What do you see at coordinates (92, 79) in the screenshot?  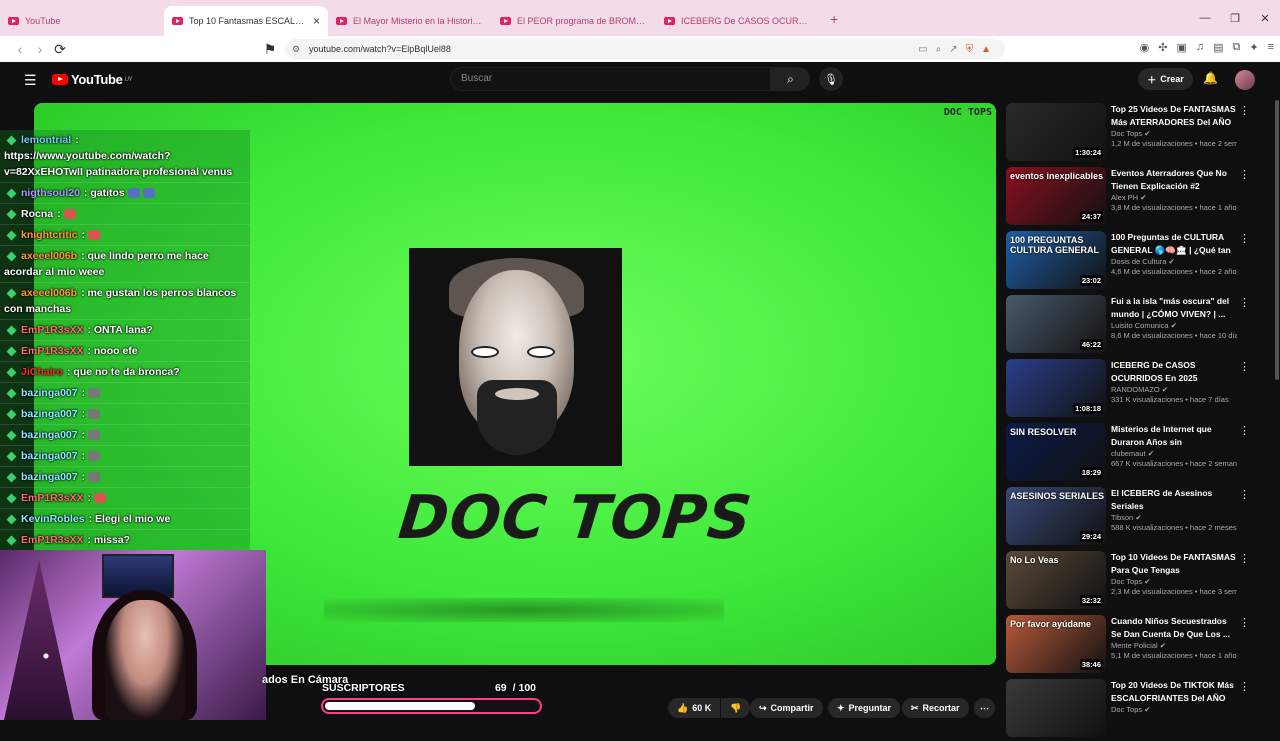 I see `youtube-logo: YouTube UY` at bounding box center [92, 79].